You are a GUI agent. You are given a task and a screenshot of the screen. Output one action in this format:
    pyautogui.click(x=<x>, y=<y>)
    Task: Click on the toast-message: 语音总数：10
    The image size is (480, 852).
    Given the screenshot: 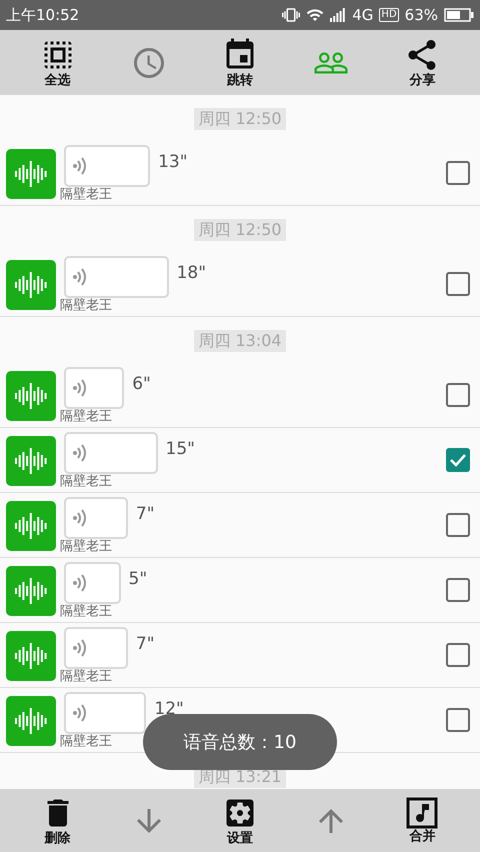 What is the action you would take?
    pyautogui.click(x=240, y=742)
    